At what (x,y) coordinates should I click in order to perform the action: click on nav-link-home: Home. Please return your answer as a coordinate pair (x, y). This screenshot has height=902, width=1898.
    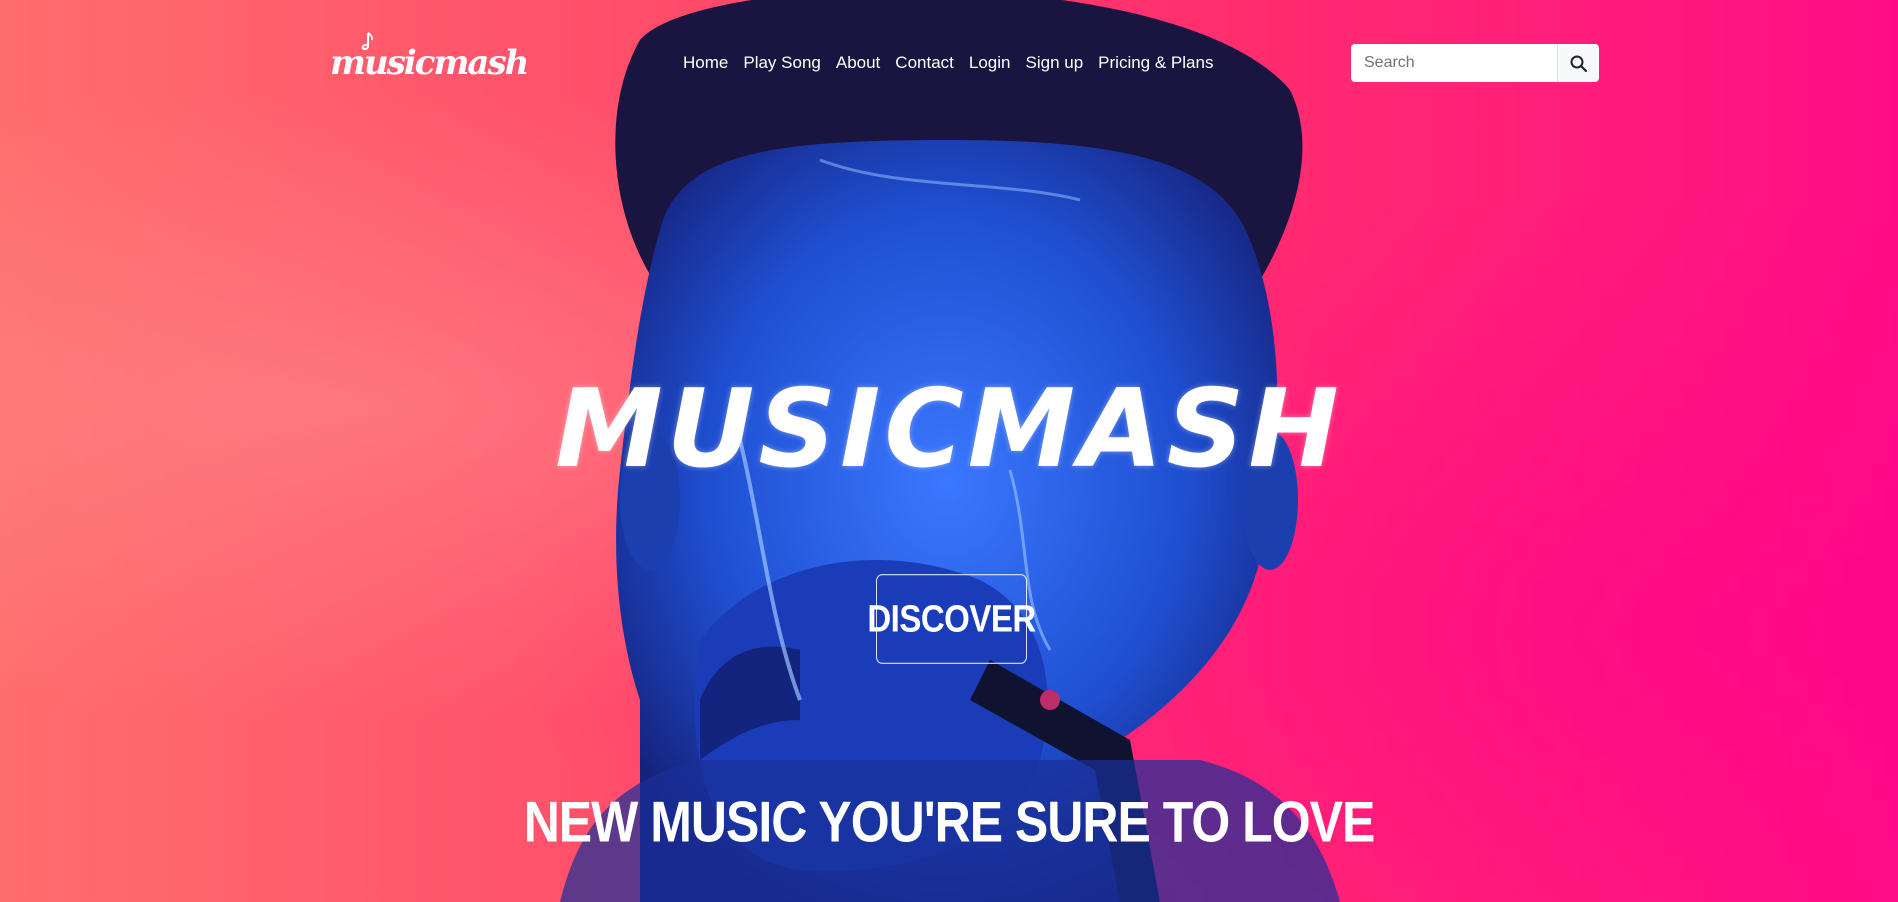
    Looking at the image, I should click on (705, 63).